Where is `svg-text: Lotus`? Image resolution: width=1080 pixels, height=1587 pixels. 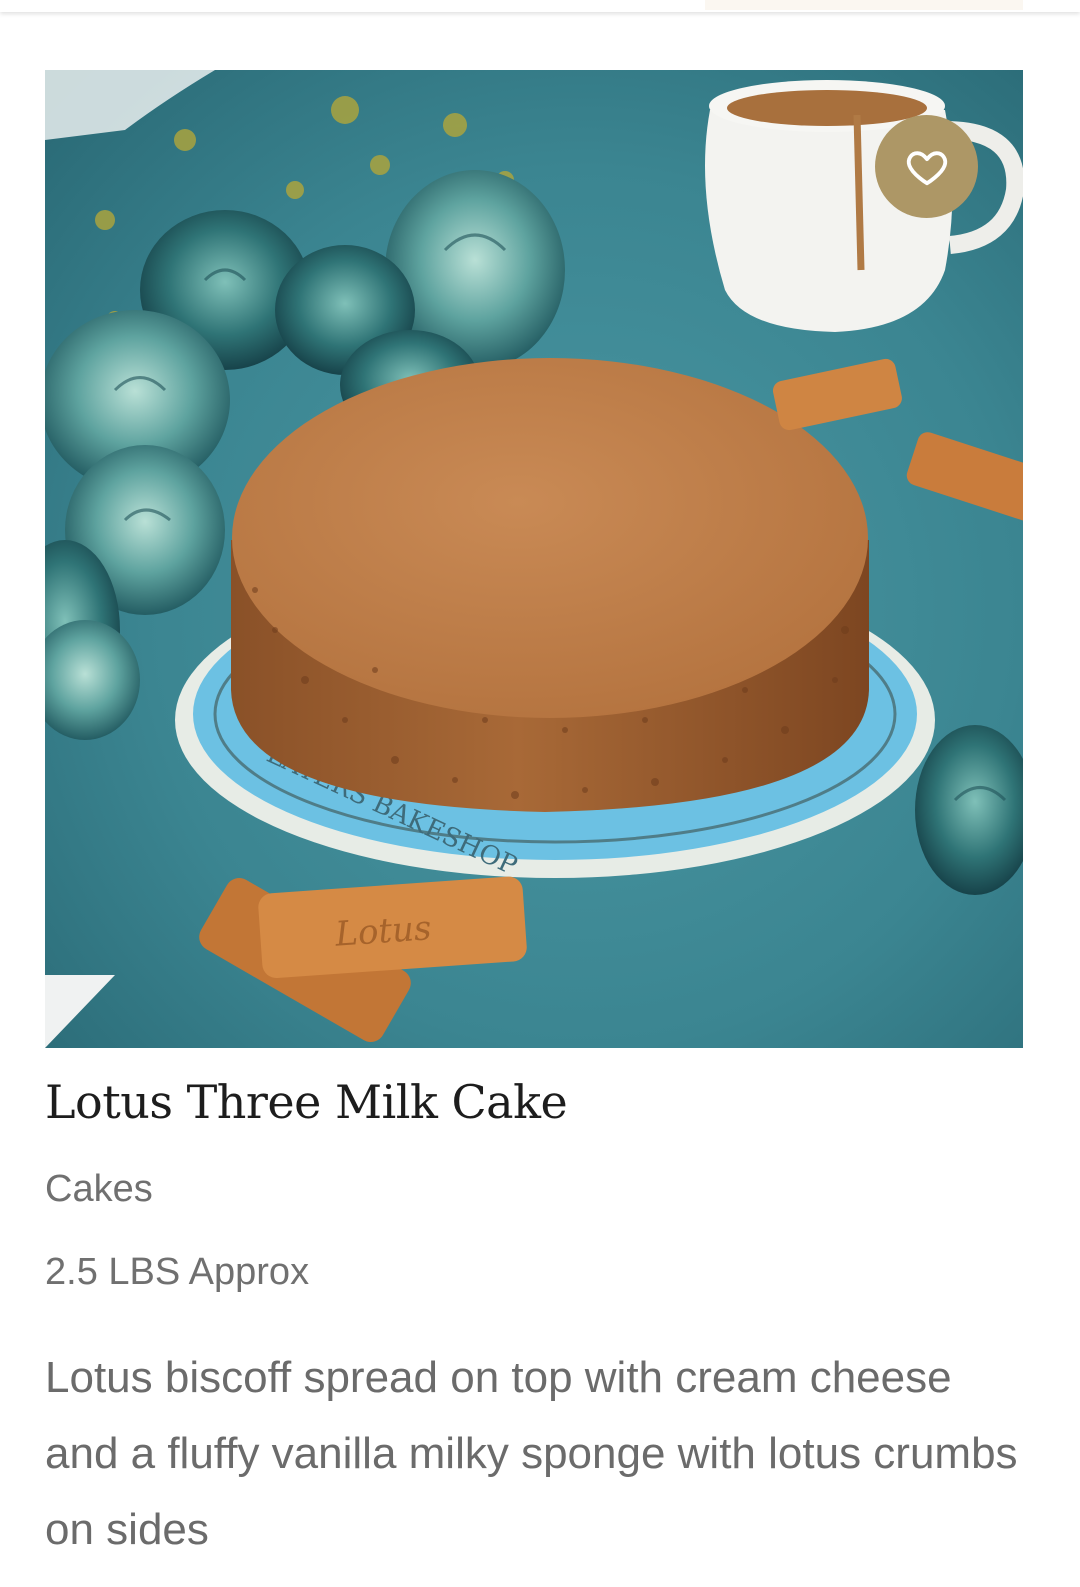 svg-text: Lotus is located at coordinates (383, 931).